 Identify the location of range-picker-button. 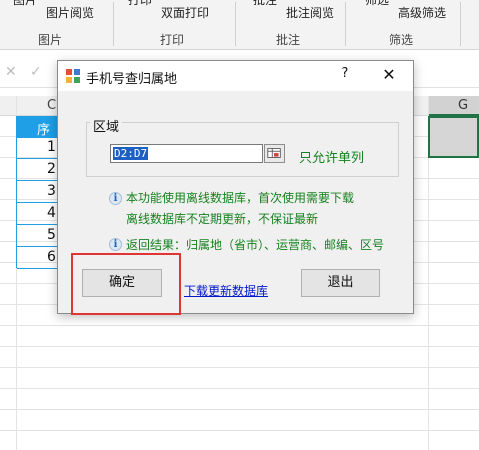
(274, 153).